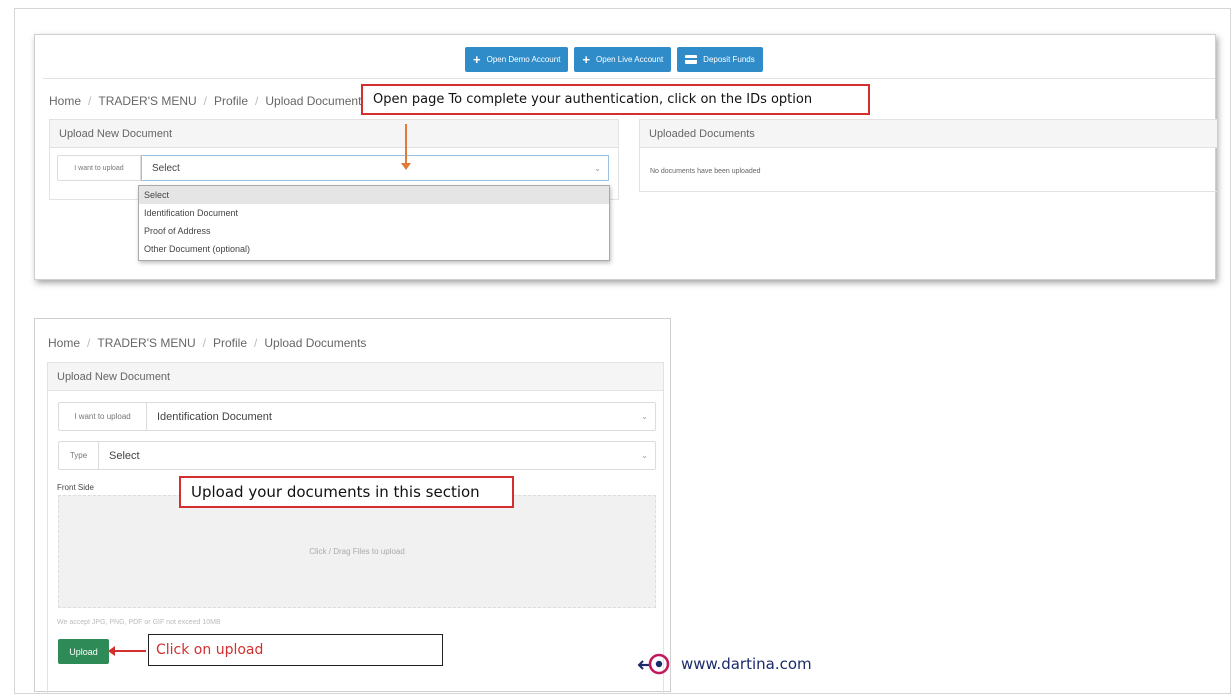 This screenshot has width=1231, height=697. I want to click on dropzone-text: Click / Drag Files to upload, so click(357, 551).